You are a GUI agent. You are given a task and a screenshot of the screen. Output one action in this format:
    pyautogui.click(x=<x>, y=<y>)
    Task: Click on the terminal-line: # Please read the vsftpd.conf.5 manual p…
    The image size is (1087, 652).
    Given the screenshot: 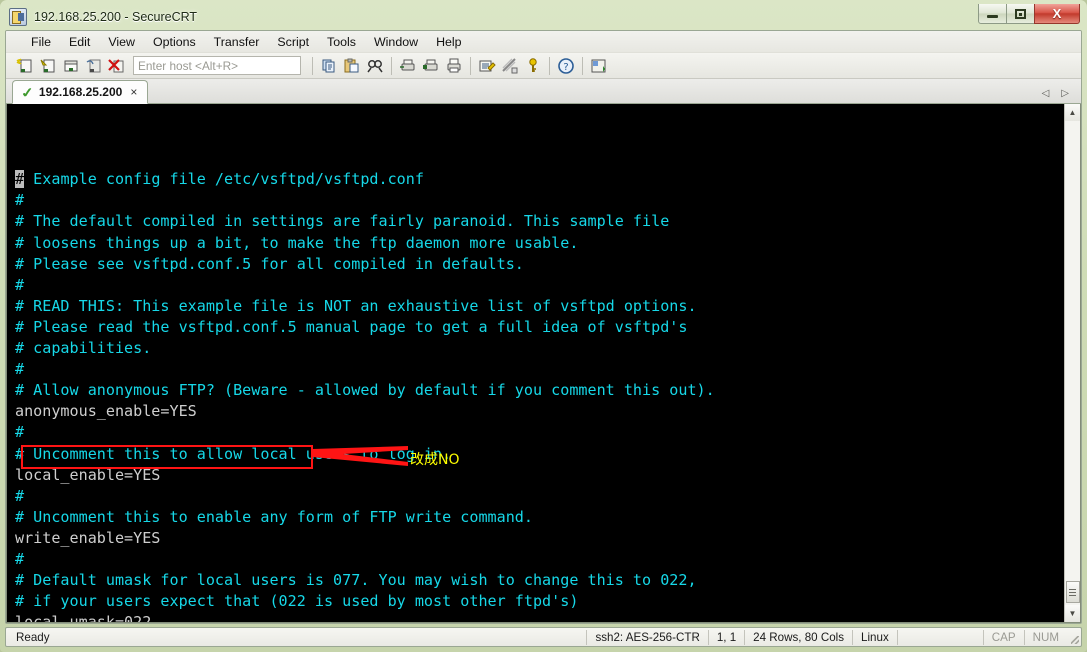 What is the action you would take?
    pyautogui.click(x=351, y=326)
    